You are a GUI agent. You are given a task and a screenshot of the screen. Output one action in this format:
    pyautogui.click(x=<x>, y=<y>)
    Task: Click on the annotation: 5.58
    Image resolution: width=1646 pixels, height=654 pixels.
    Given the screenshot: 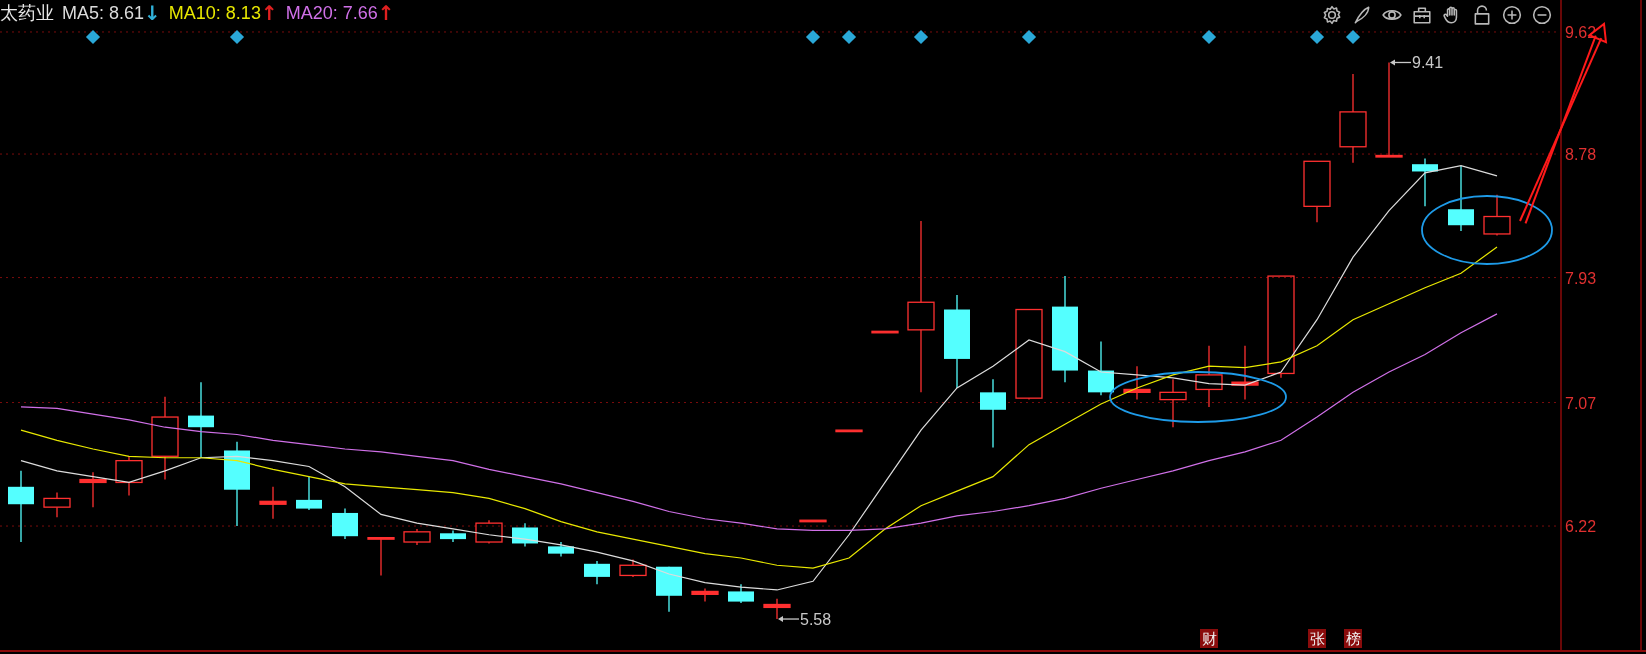 What is the action you would take?
    pyautogui.click(x=816, y=620)
    